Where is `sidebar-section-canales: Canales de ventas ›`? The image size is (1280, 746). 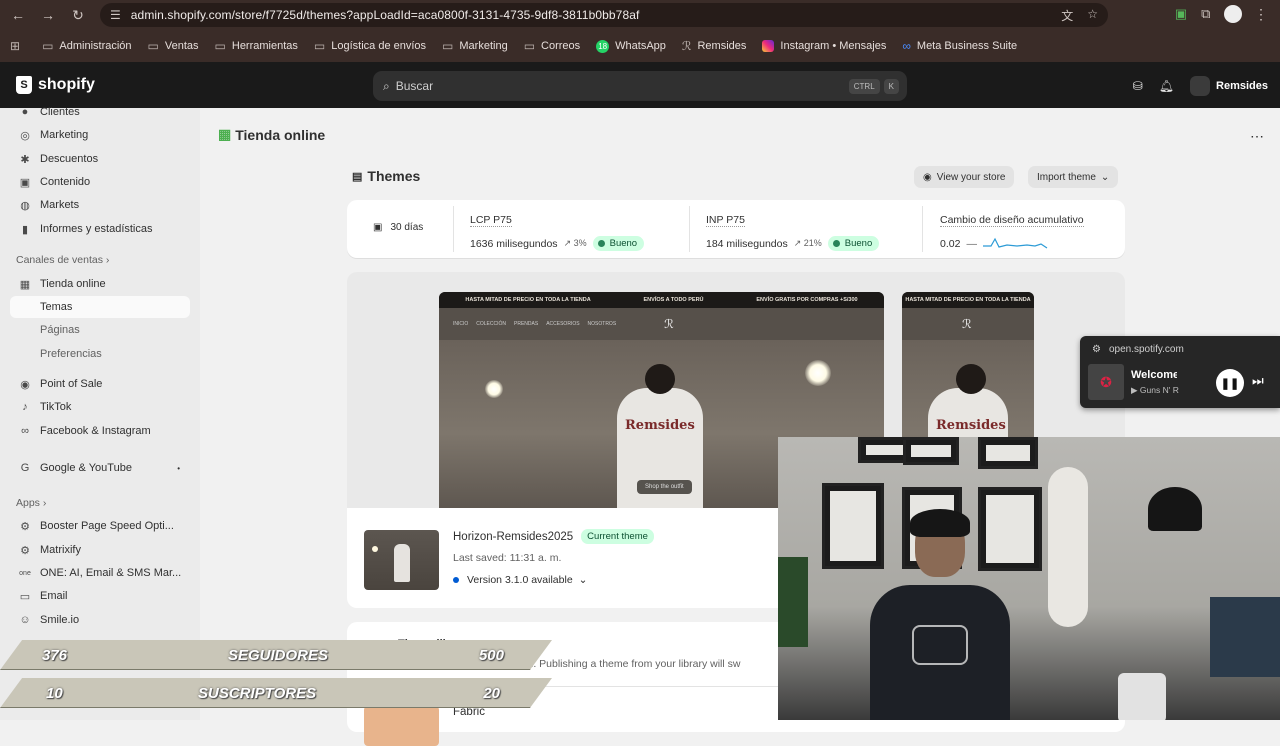
sidebar-section-canales: Canales de ventas › is located at coordinates (100, 260).